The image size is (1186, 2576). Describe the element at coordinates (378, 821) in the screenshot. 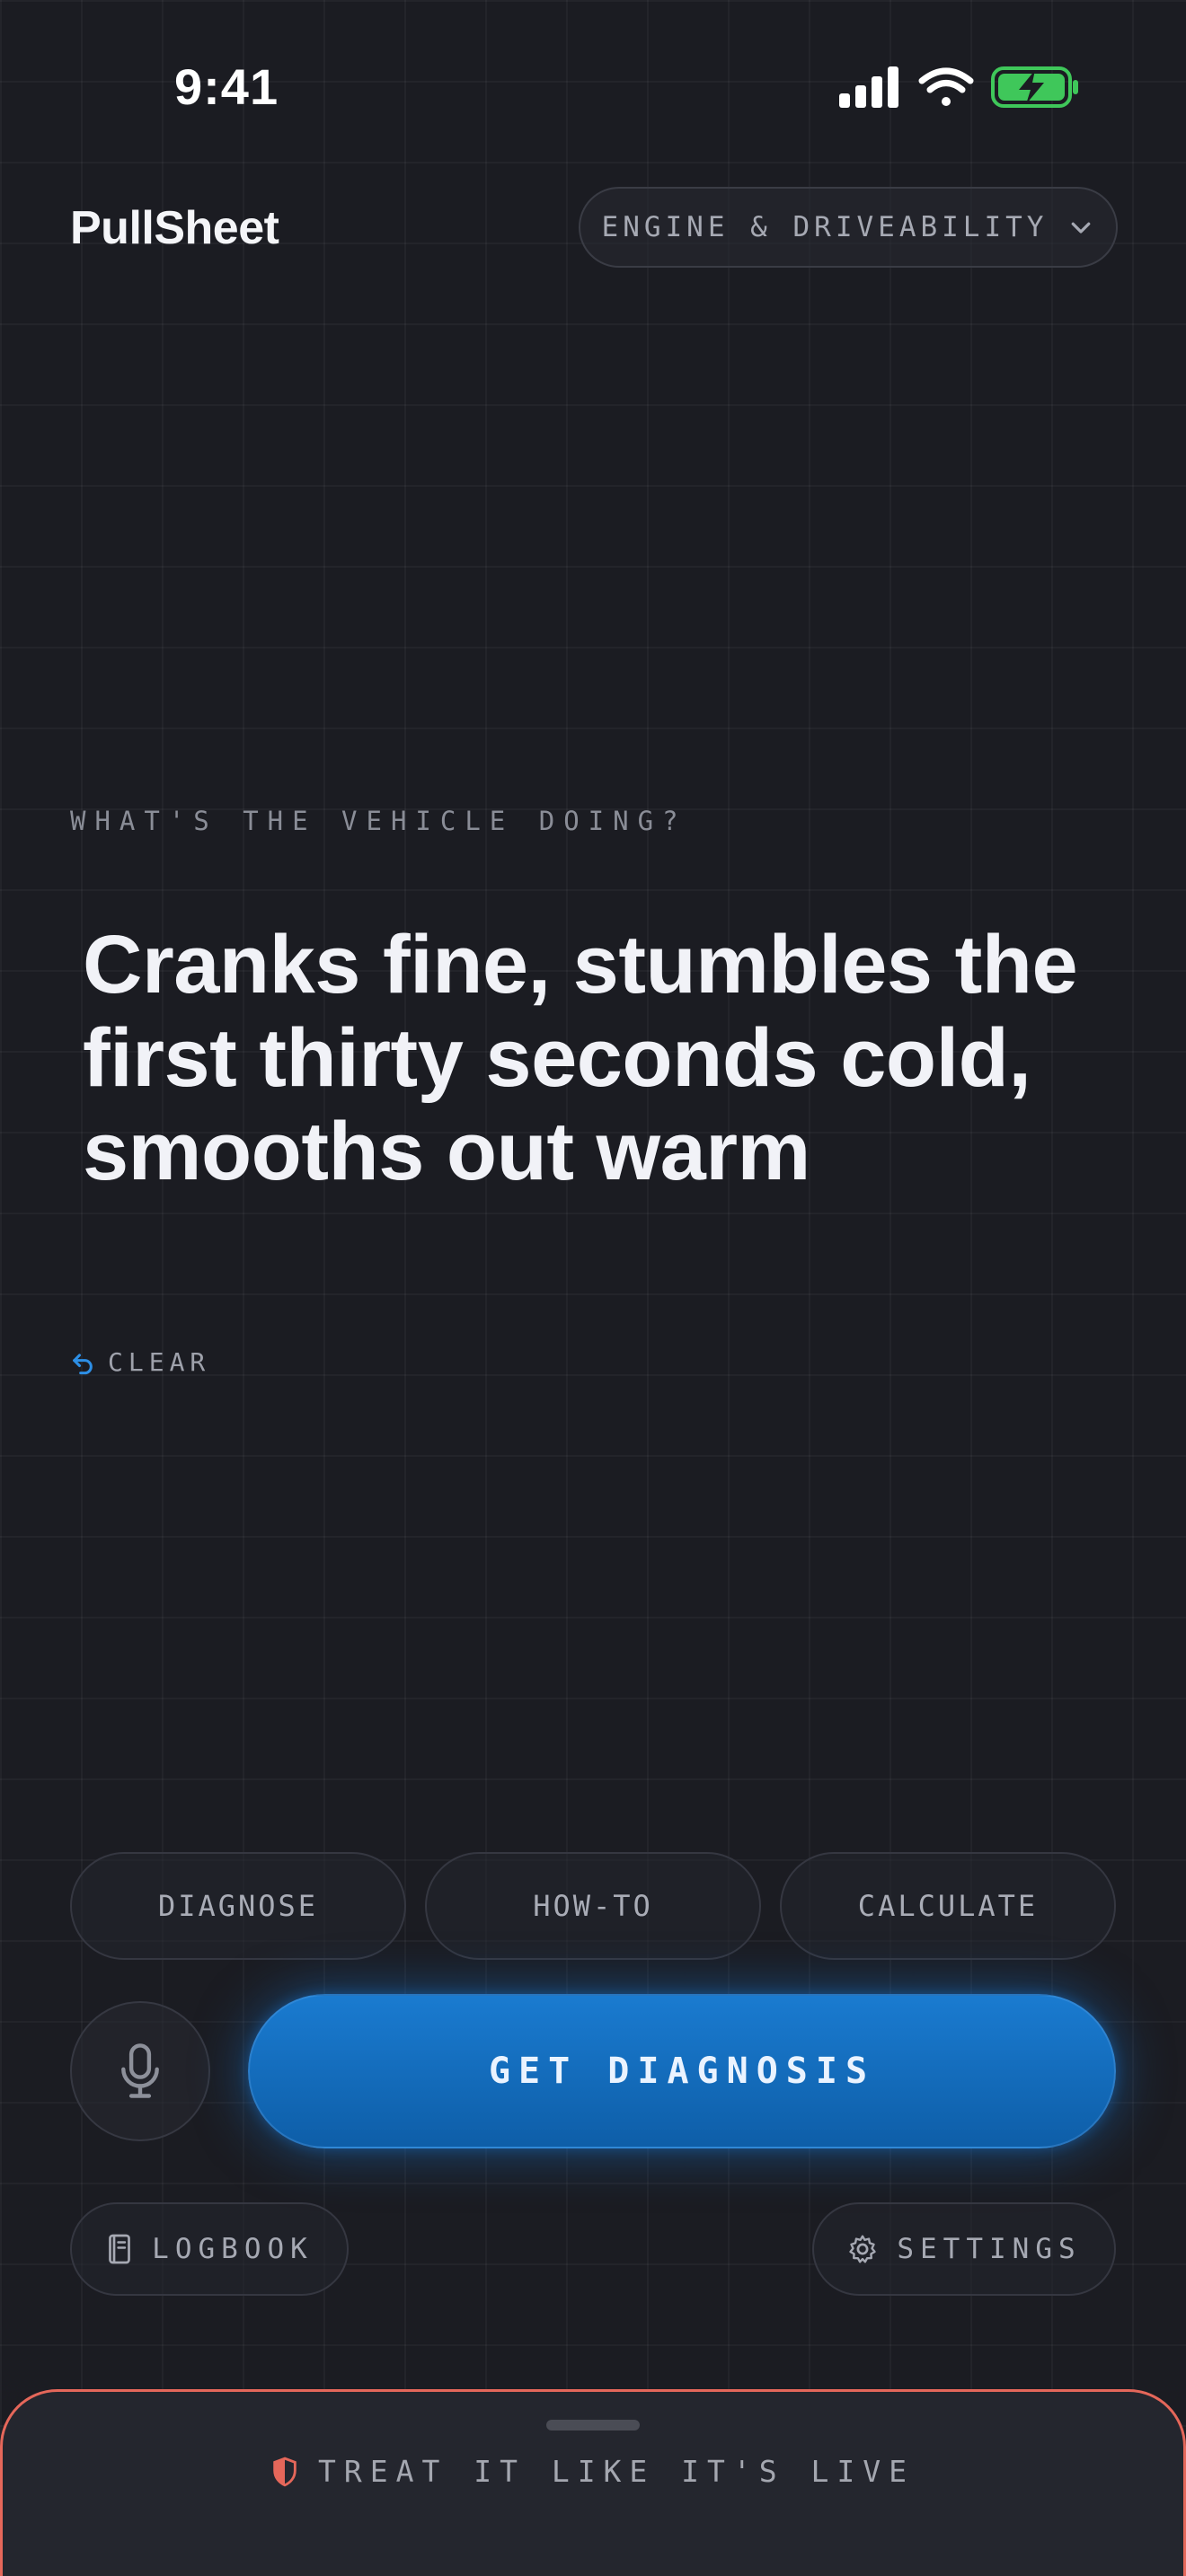

I see `prompt-eyebrow: WHAT'S THE VEHICLE DOING?` at that location.